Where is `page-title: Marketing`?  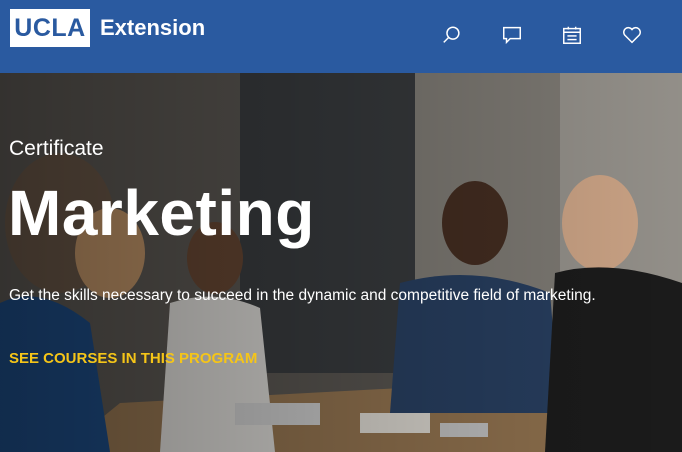
page-title: Marketing is located at coordinates (161, 213).